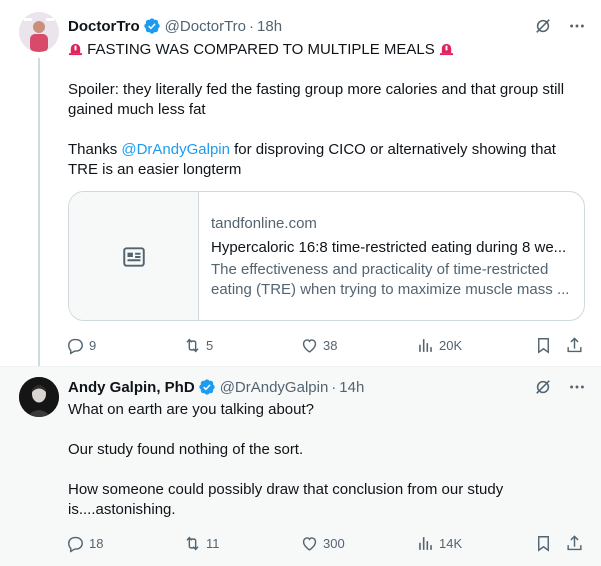  I want to click on reply-count: 9, so click(93, 345).